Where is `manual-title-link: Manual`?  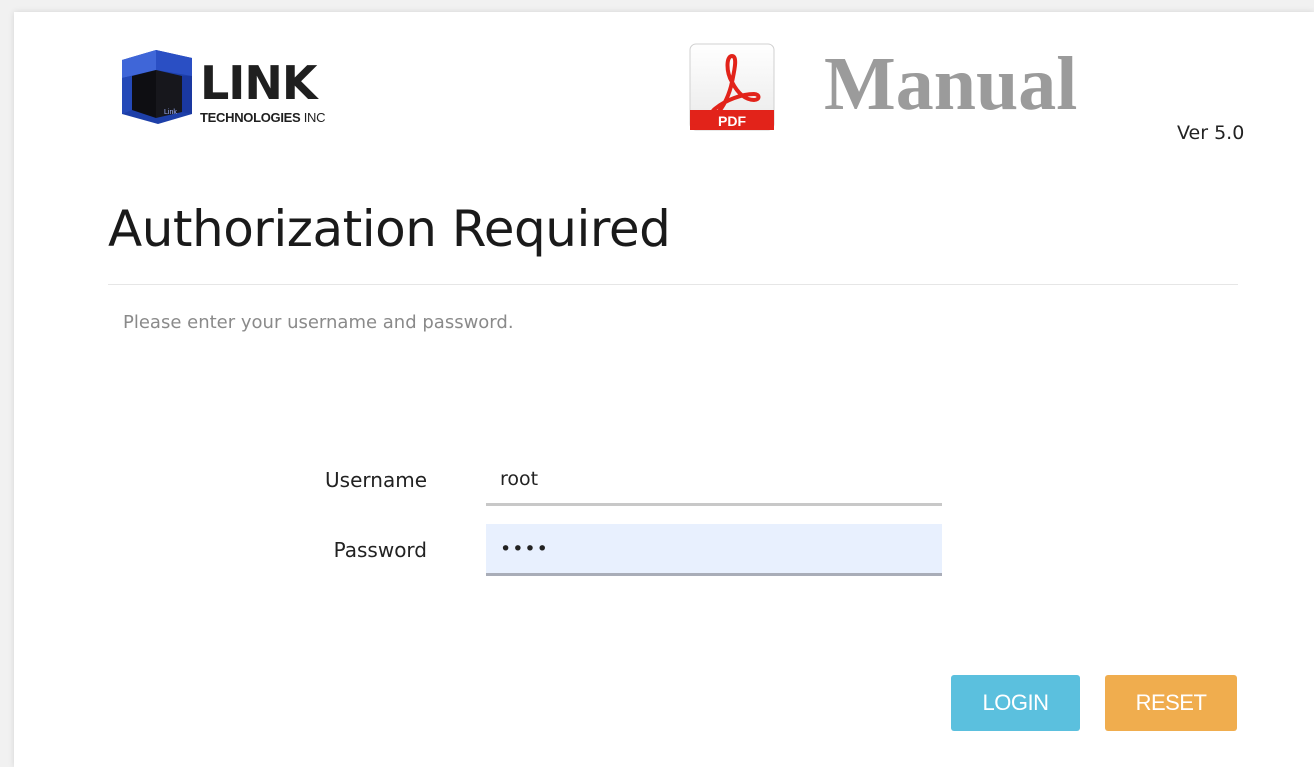
manual-title-link: Manual is located at coordinates (950, 84).